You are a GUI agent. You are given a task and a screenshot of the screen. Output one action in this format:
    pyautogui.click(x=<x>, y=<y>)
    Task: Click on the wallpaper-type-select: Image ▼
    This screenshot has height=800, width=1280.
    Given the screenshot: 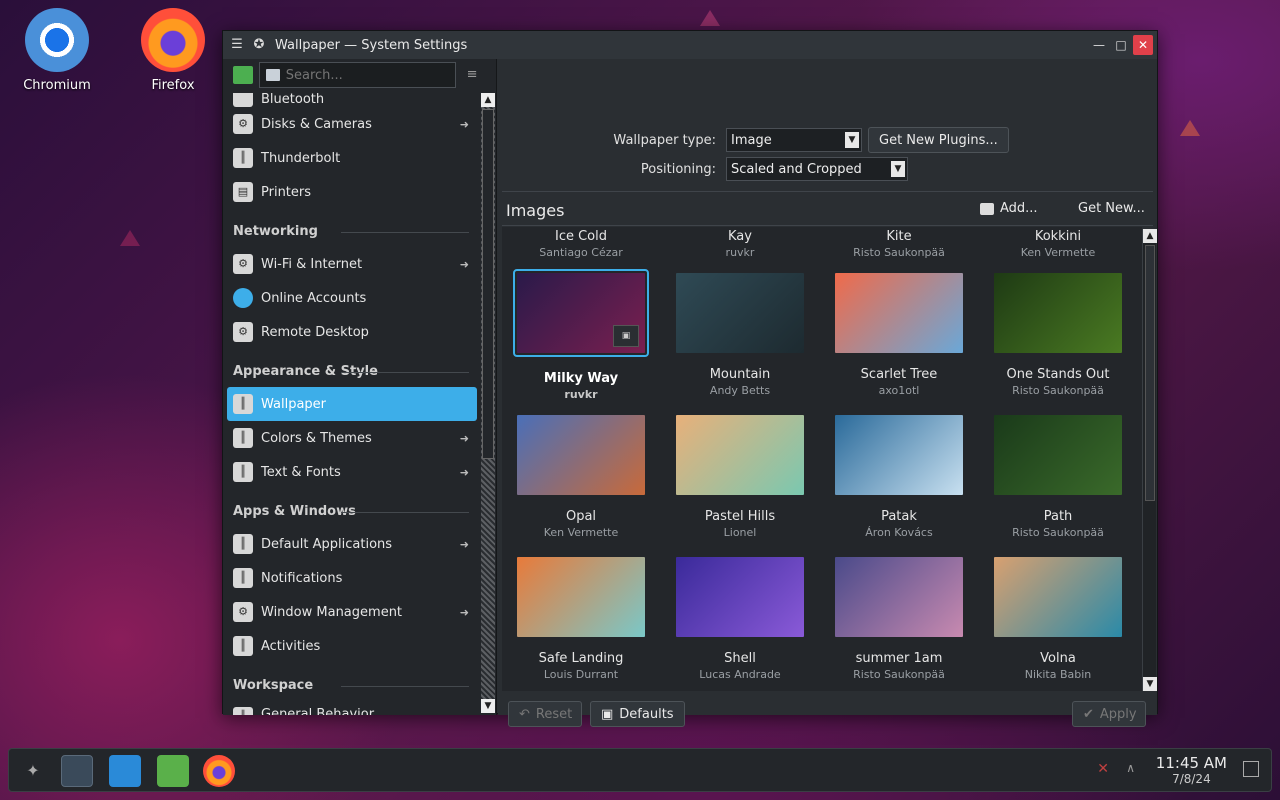 What is the action you would take?
    pyautogui.click(x=794, y=140)
    